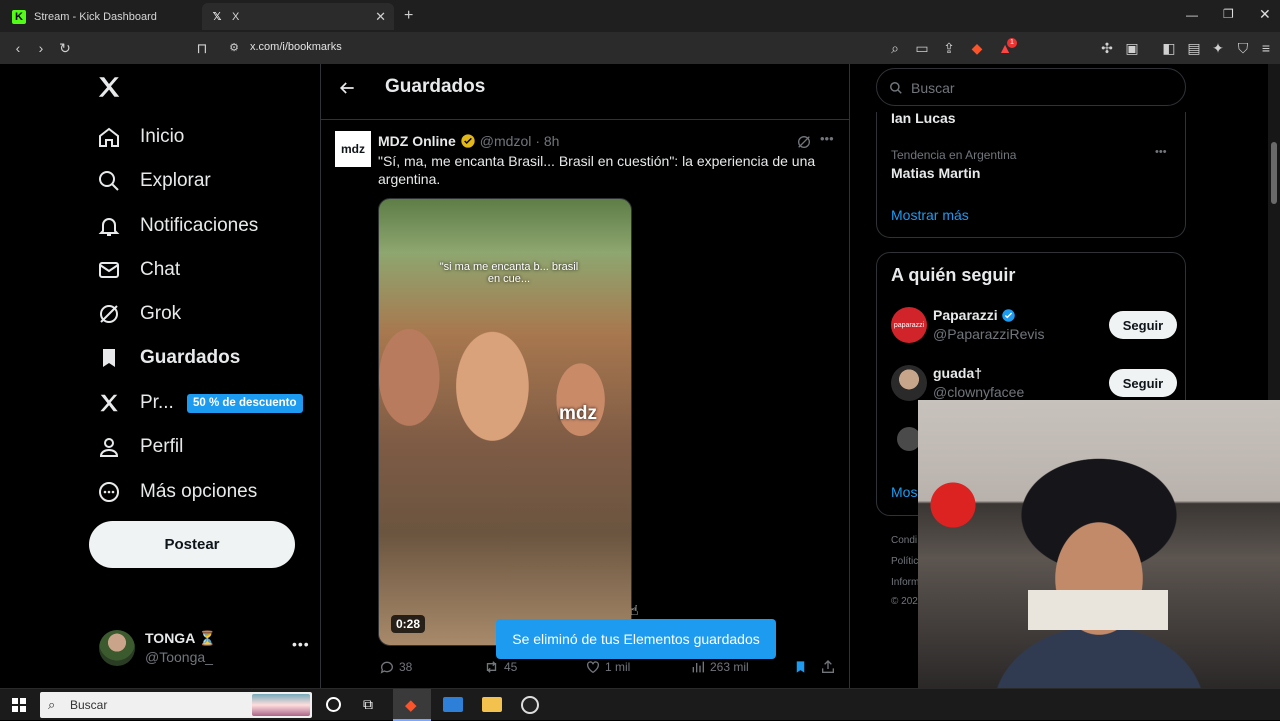  I want to click on vpn-icon: ⛉, so click(1243, 48).